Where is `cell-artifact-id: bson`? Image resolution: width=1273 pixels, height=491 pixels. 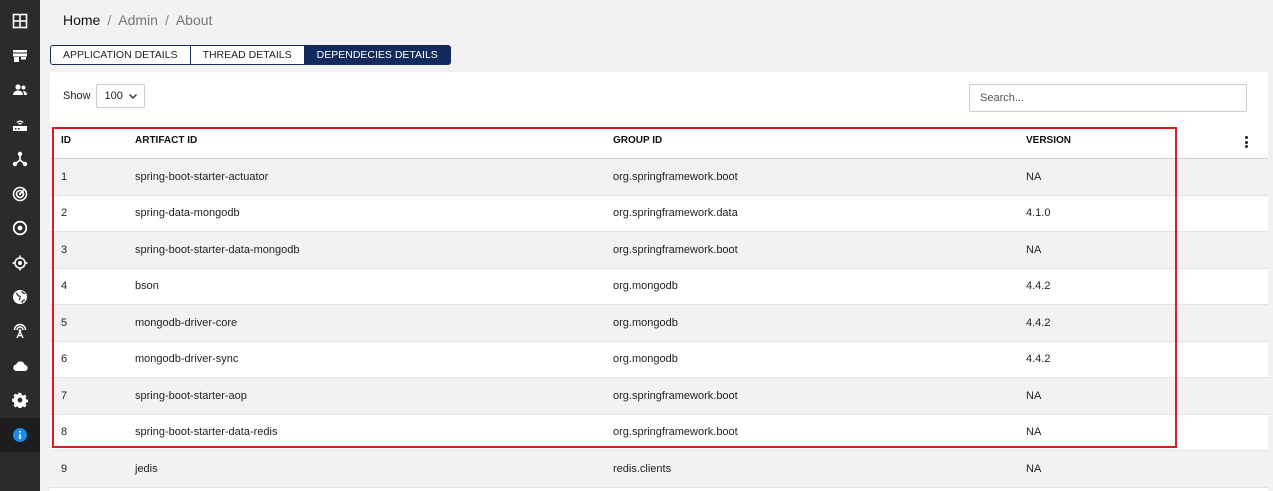
cell-artifact-id: bson is located at coordinates (147, 286).